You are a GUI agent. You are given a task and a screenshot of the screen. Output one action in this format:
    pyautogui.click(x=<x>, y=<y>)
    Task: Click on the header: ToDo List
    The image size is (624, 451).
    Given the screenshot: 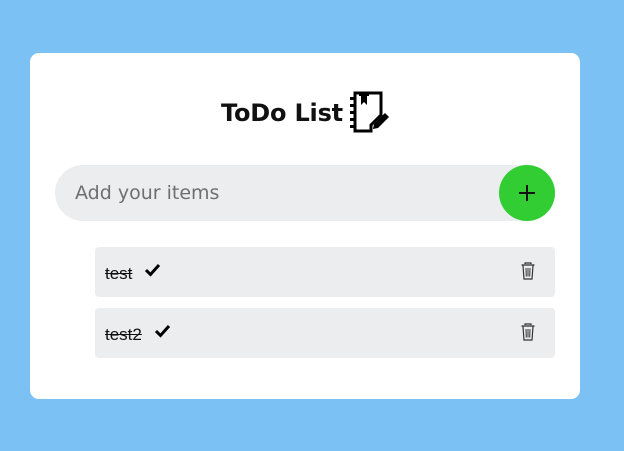 What is the action you would take?
    pyautogui.click(x=305, y=113)
    